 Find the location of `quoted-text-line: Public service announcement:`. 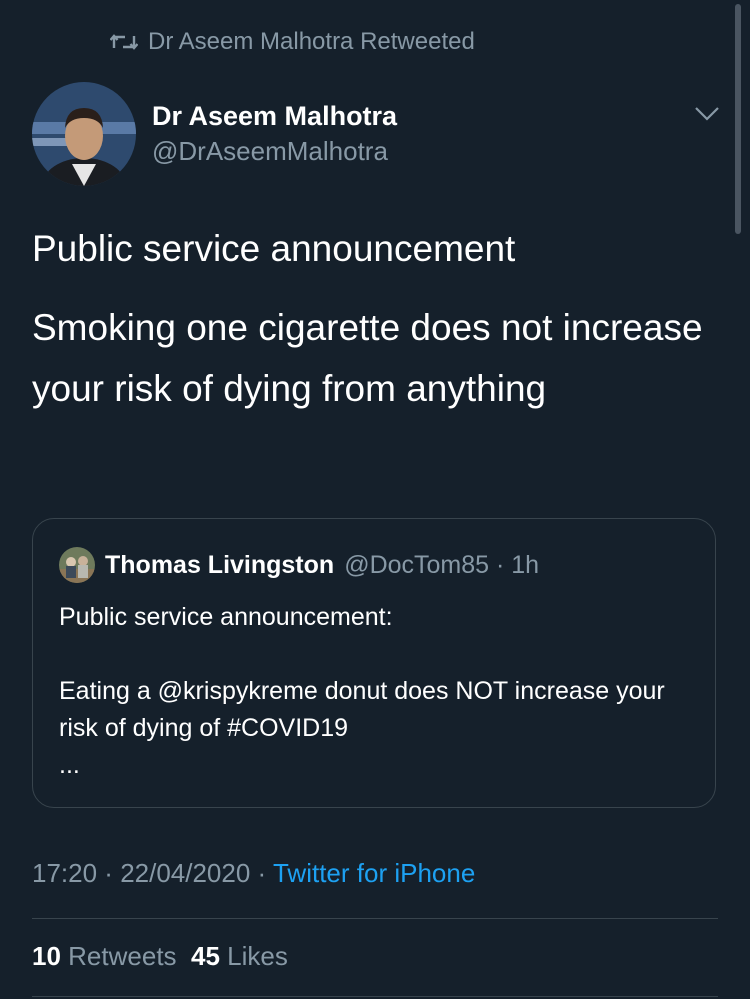

quoted-text-line: Public service announcement: is located at coordinates (226, 617).